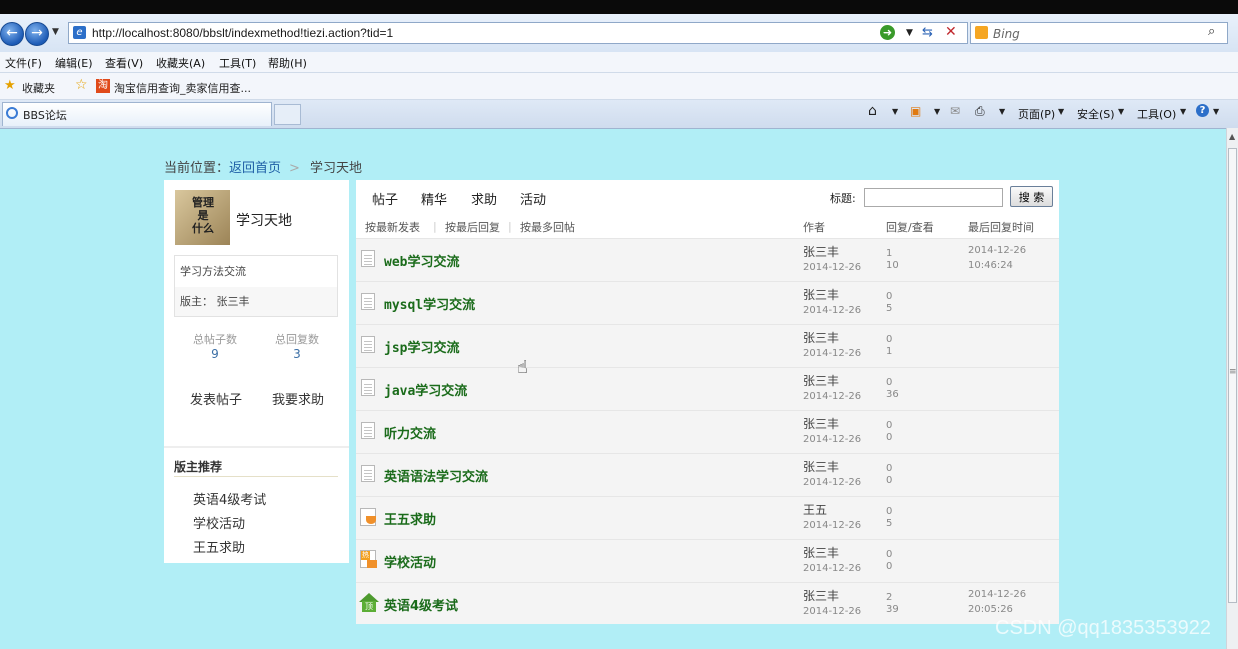 This screenshot has width=1238, height=649. I want to click on post-title-link: java学习交流, so click(425, 389).